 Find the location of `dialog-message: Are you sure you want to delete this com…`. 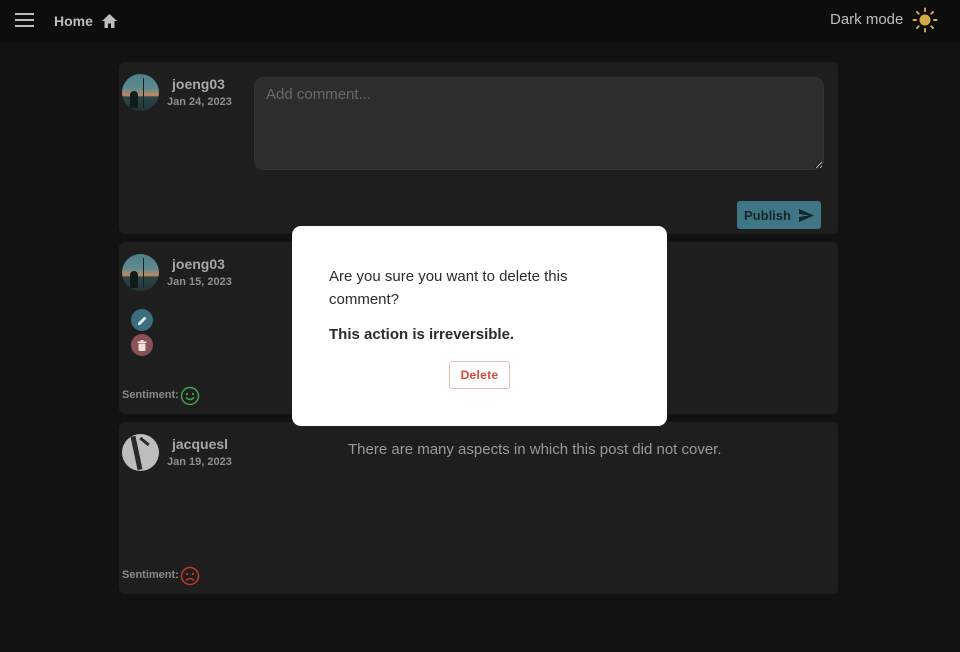

dialog-message: Are you sure you want to delete this com… is located at coordinates (448, 288).